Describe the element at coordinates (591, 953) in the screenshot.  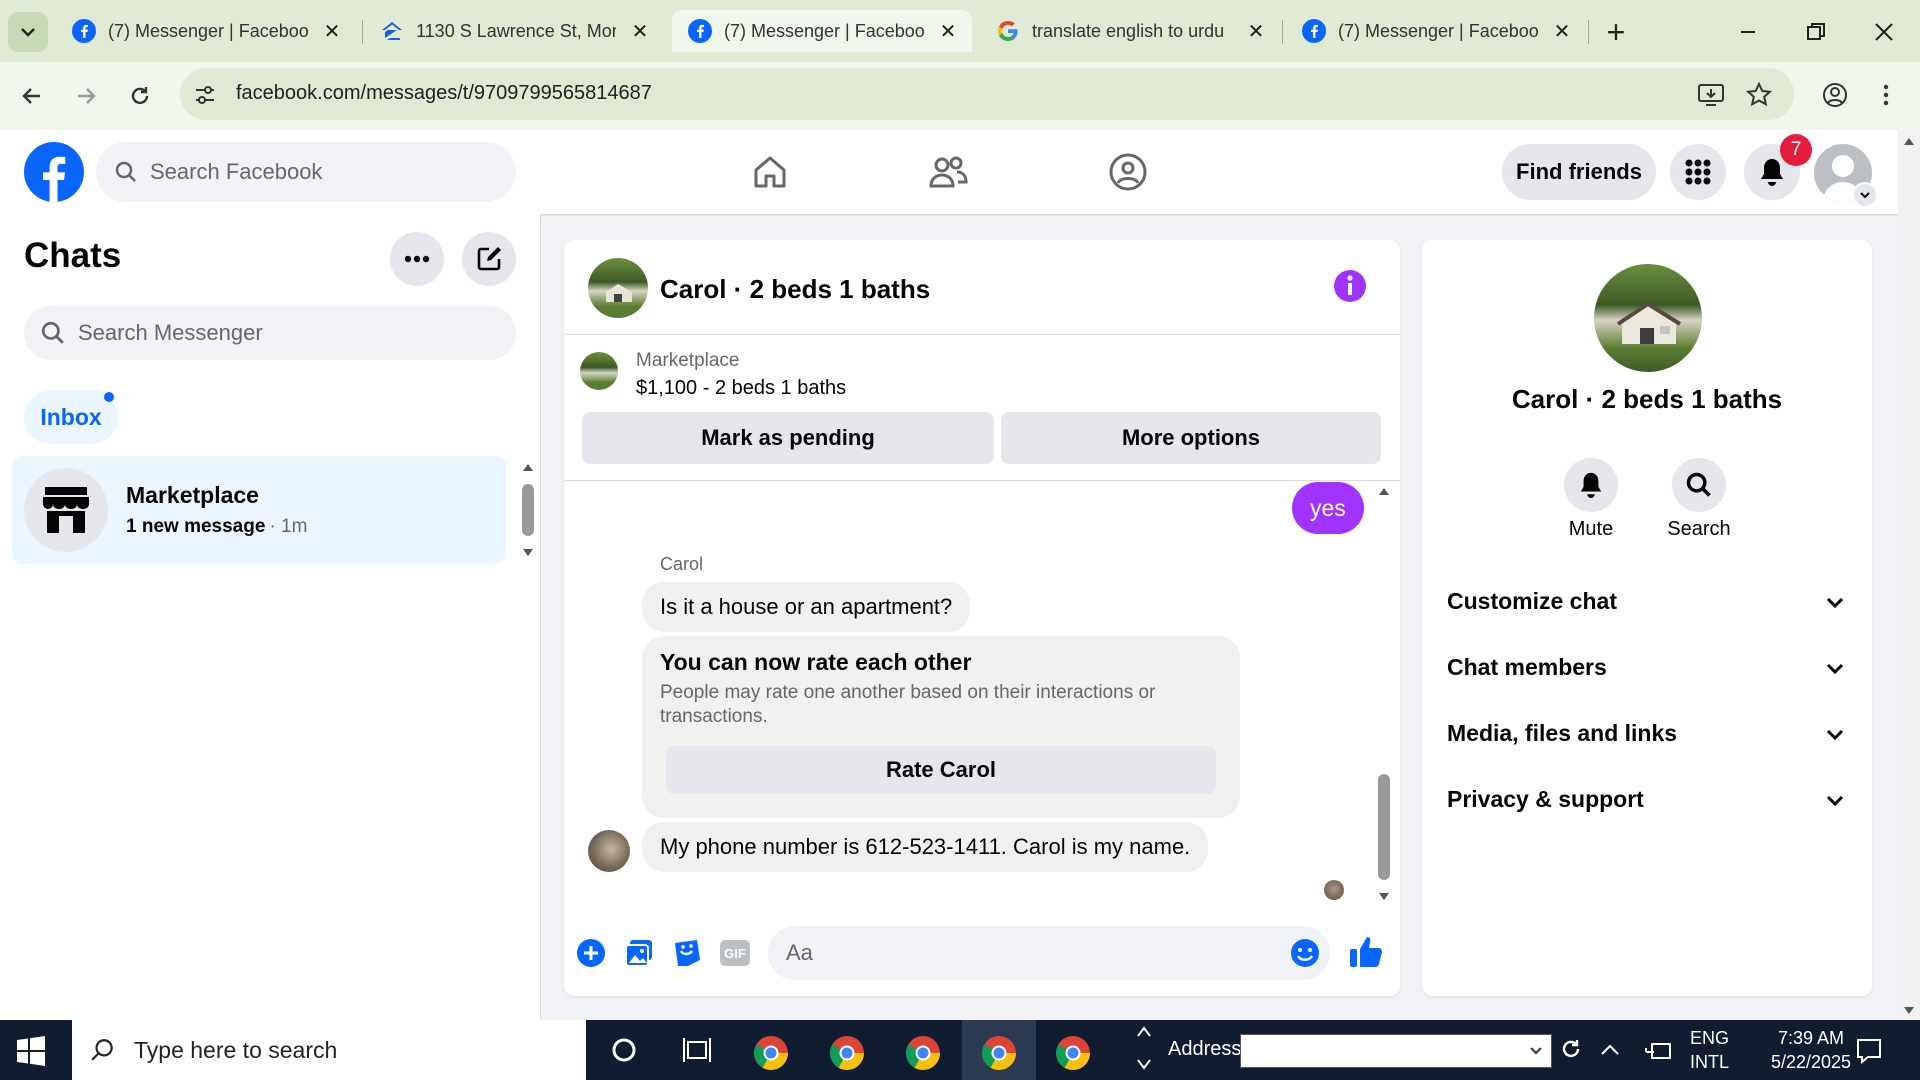
I see `more-actions-button` at that location.